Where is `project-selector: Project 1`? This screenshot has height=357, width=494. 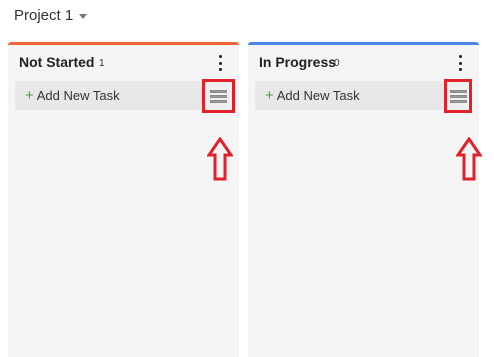
project-selector: Project 1 is located at coordinates (51, 15).